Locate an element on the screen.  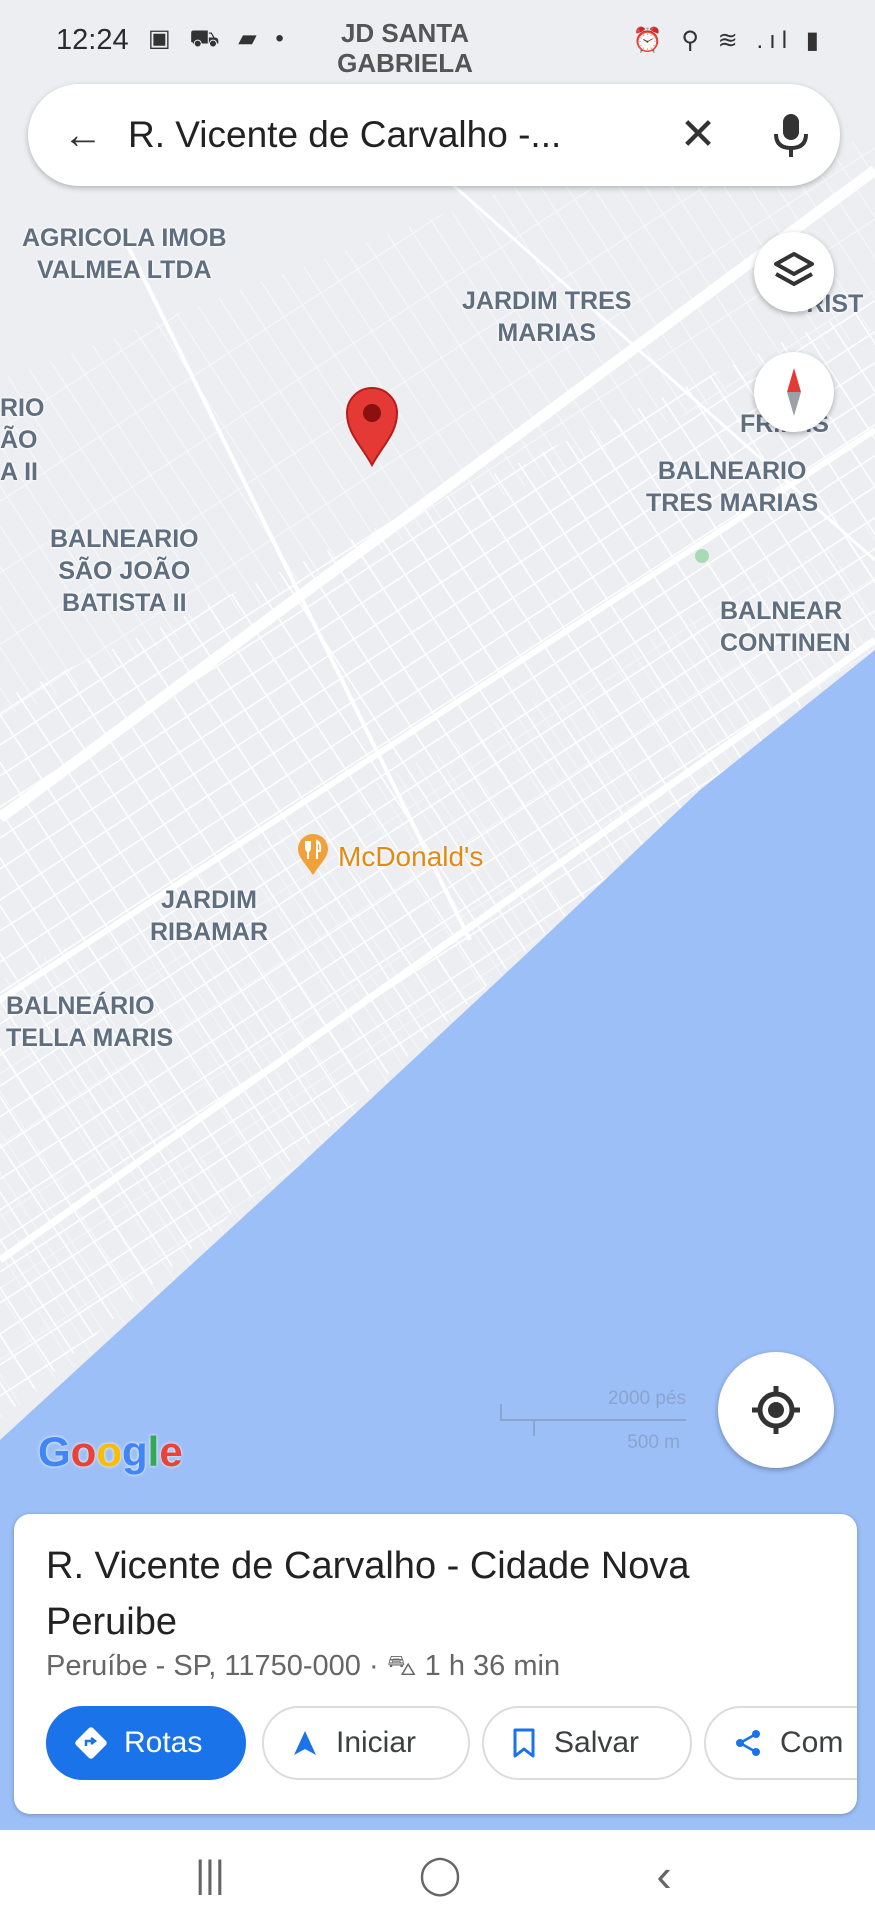
share-label: Com is located at coordinates (812, 1742).